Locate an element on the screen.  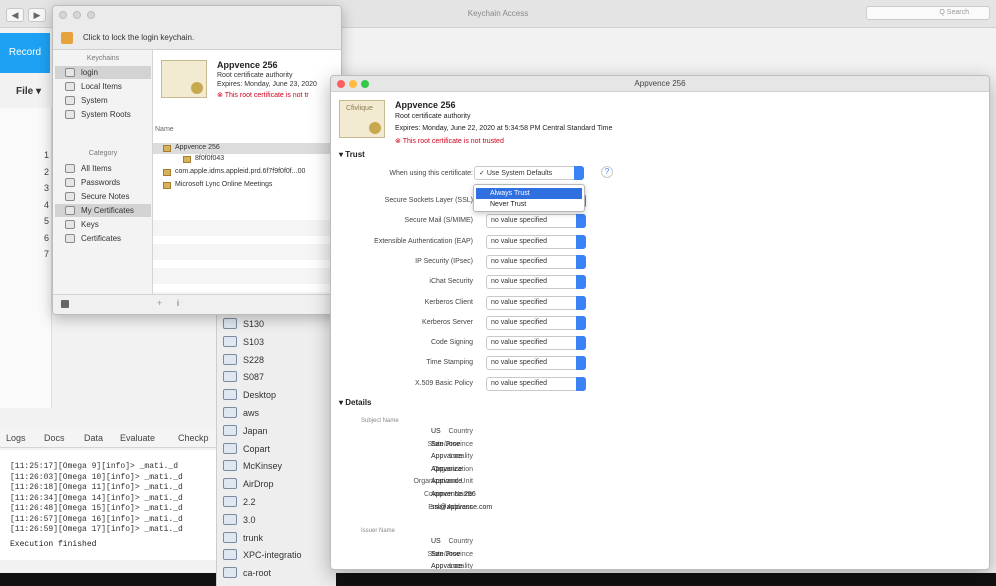
keychain-row: Appvence 256 is located at coordinates (247, 148).